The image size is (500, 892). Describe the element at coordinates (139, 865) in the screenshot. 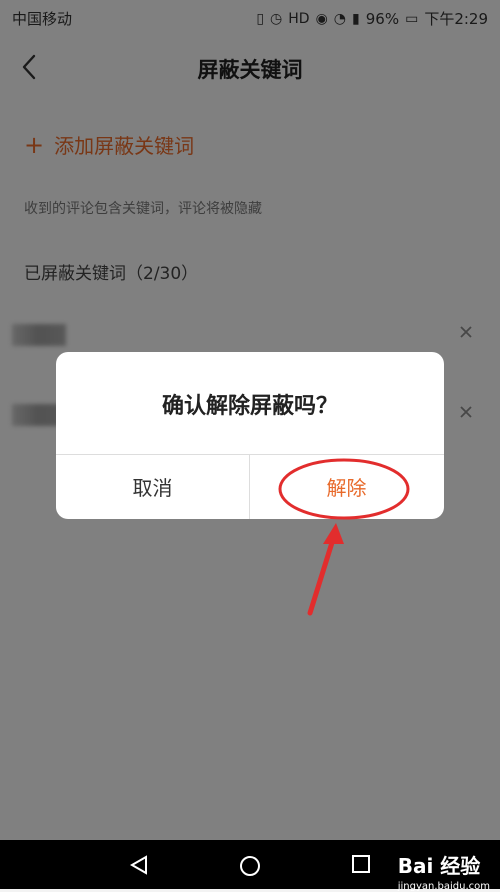

I see `back-triangle-icon` at that location.